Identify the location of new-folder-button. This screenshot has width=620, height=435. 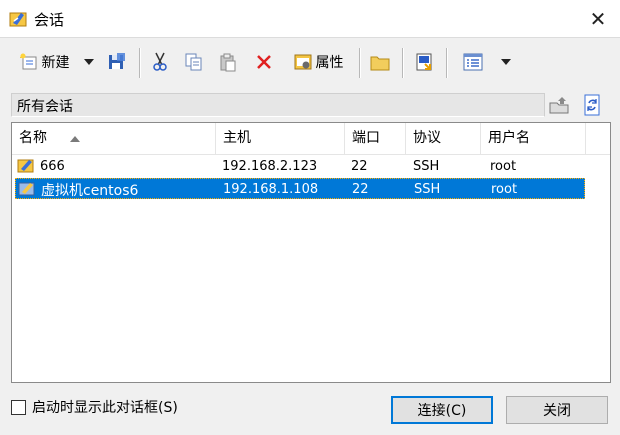
(380, 62).